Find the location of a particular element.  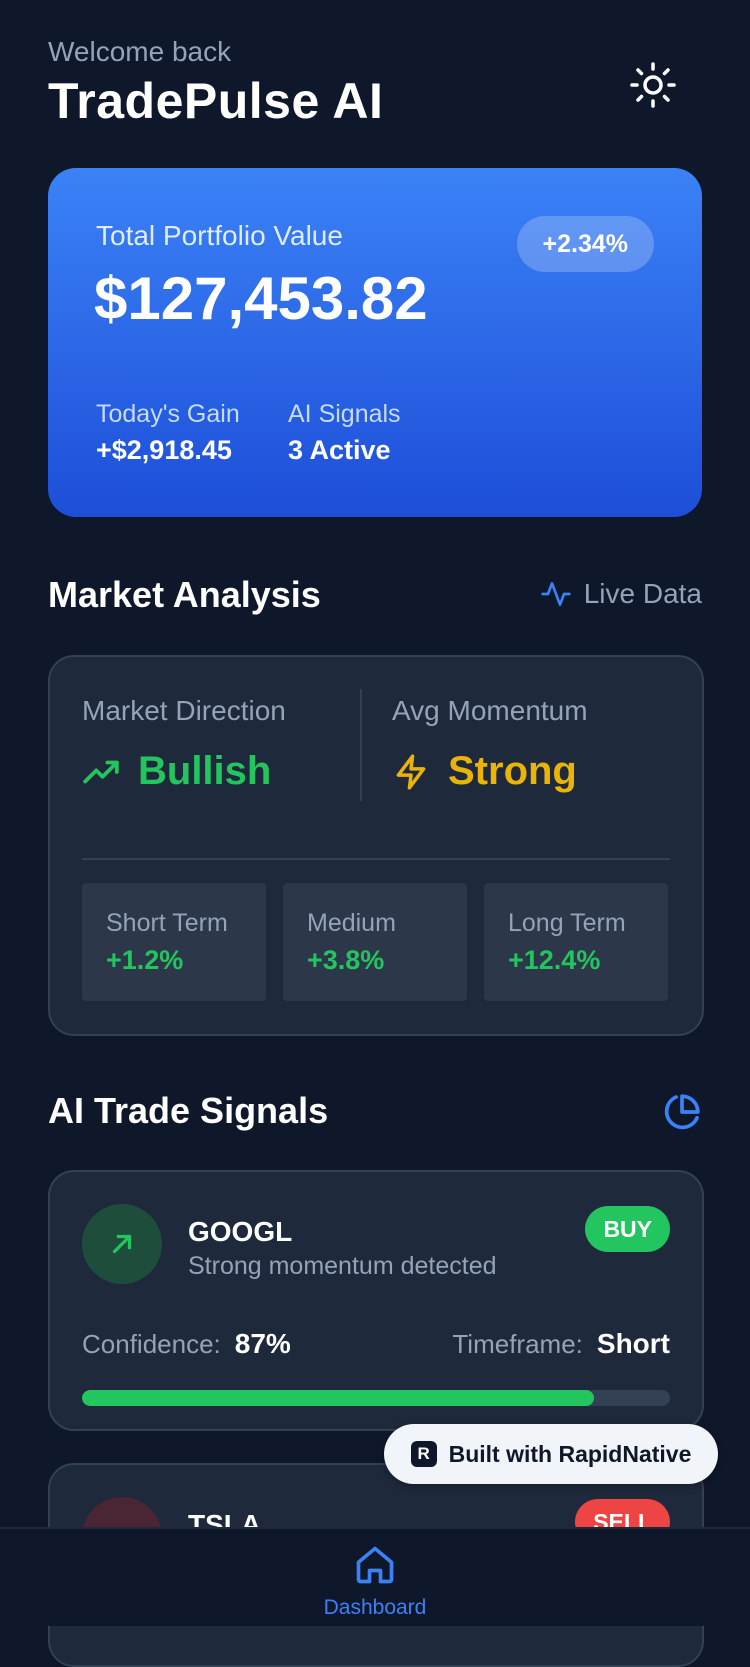

confidence-bar is located at coordinates (376, 1398).